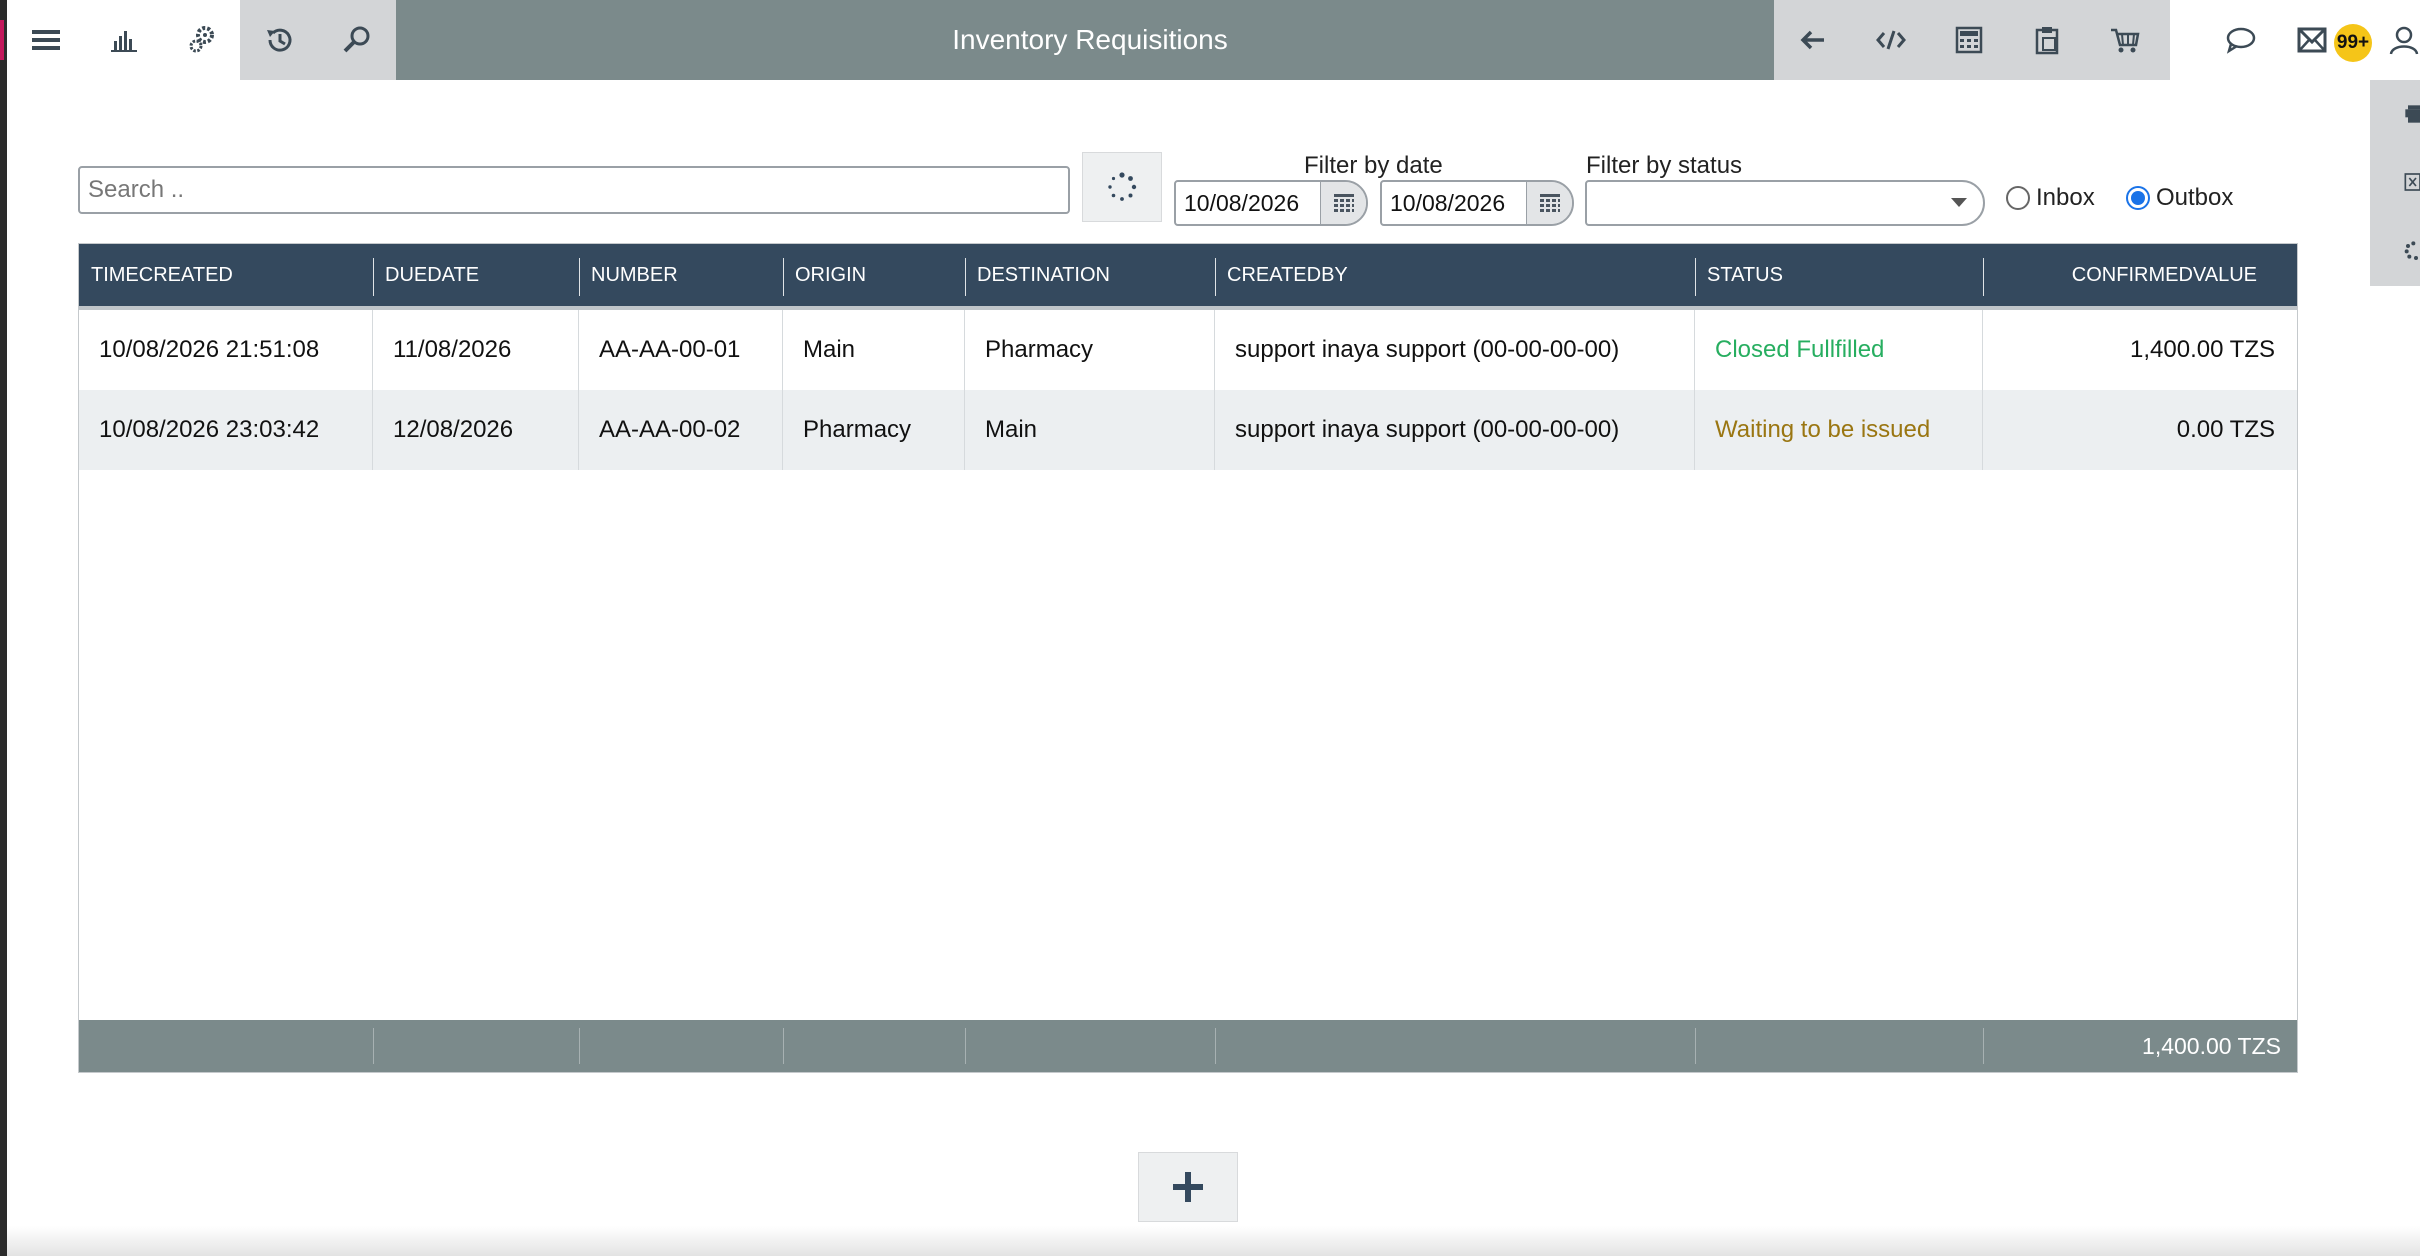 This screenshot has height=1256, width=2420. I want to click on cell-destination: Pharmacy, so click(1090, 350).